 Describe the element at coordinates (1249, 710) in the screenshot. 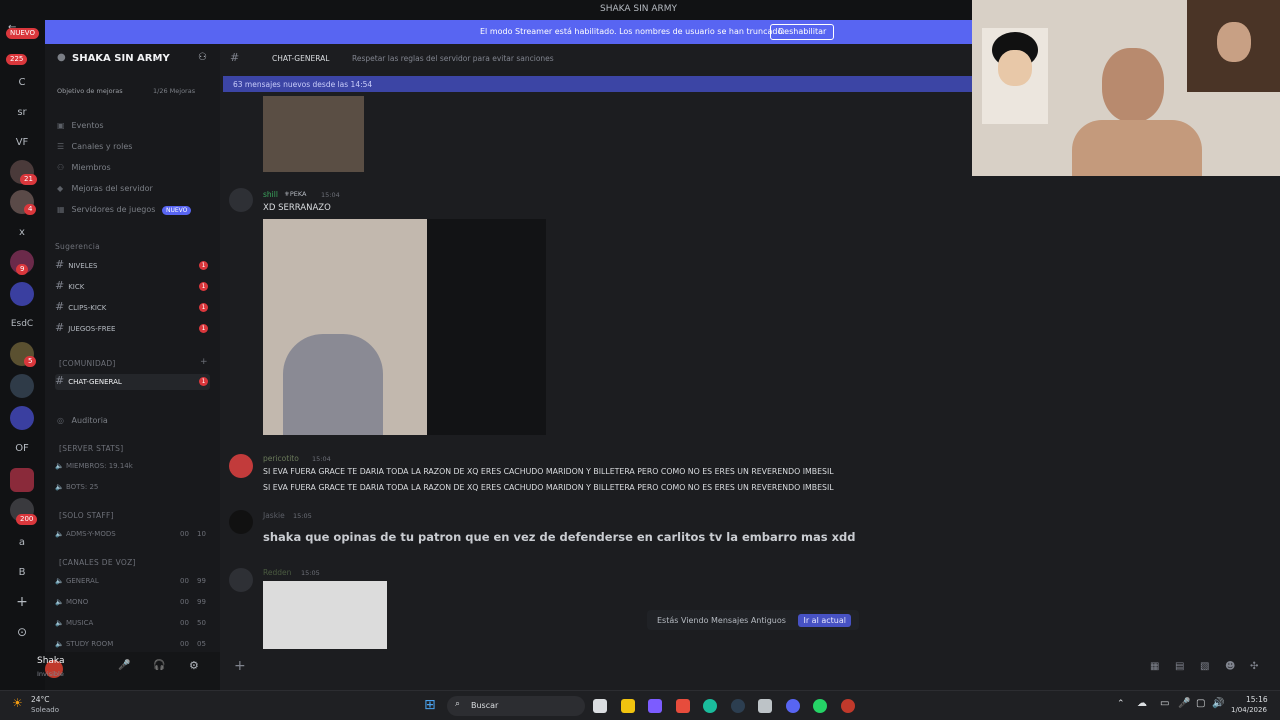

I see `clock-date: 1/04/2026` at that location.